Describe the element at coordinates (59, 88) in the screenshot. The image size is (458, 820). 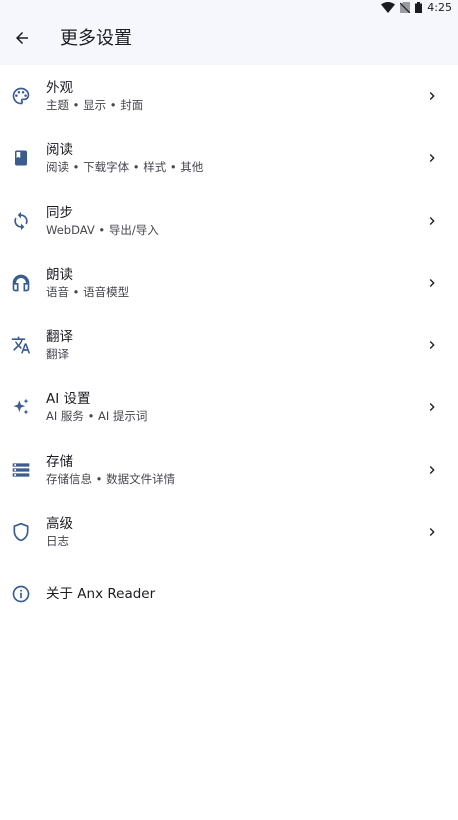
I see `settings-item-label: 外观` at that location.